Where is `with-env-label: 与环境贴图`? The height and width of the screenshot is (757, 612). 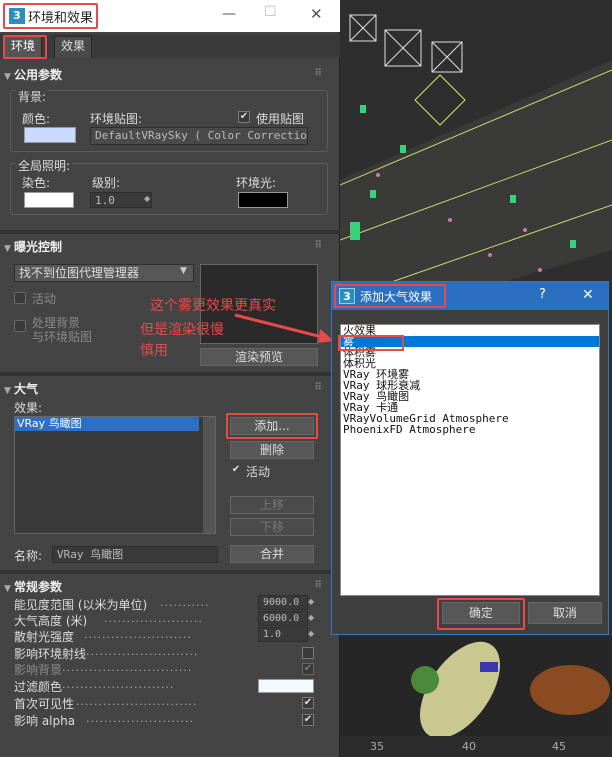
with-env-label: 与环境贴图 is located at coordinates (62, 337).